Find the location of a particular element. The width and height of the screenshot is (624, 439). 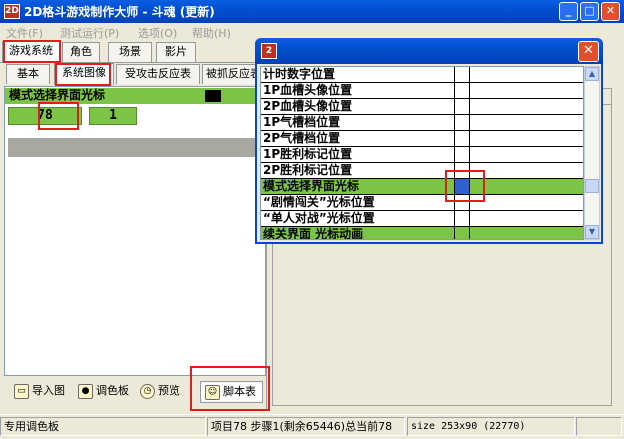

tab-hit-reaction: 受攻击反应表 is located at coordinates (158, 74).